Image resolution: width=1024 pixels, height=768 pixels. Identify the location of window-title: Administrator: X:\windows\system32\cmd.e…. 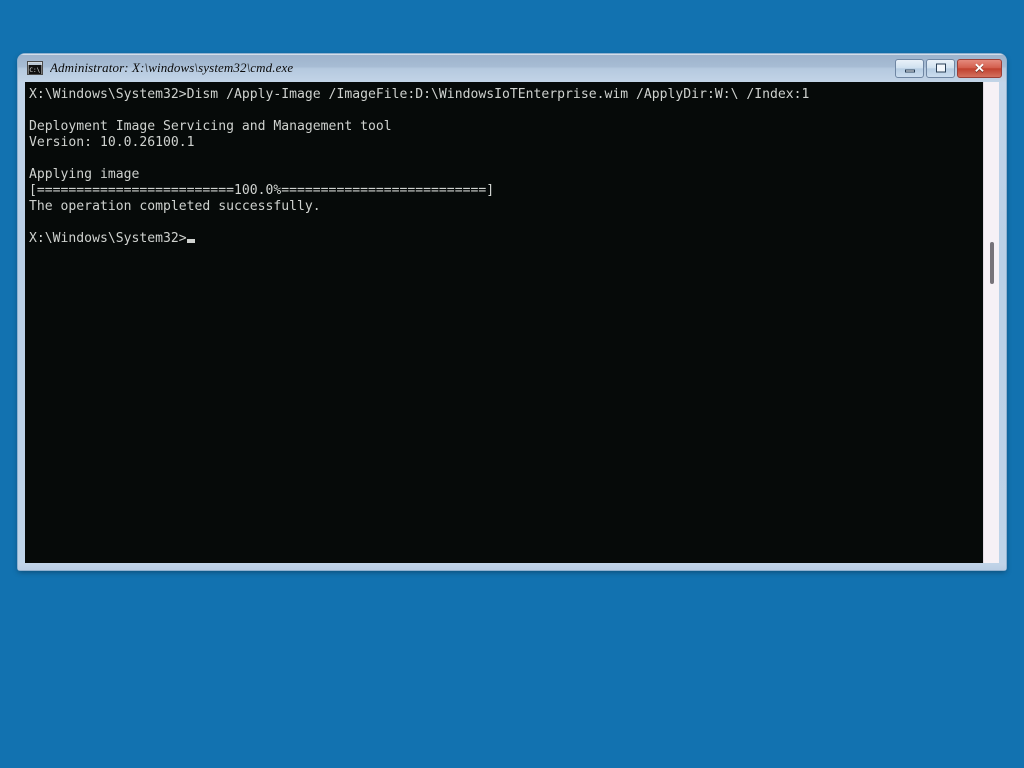
(172, 68).